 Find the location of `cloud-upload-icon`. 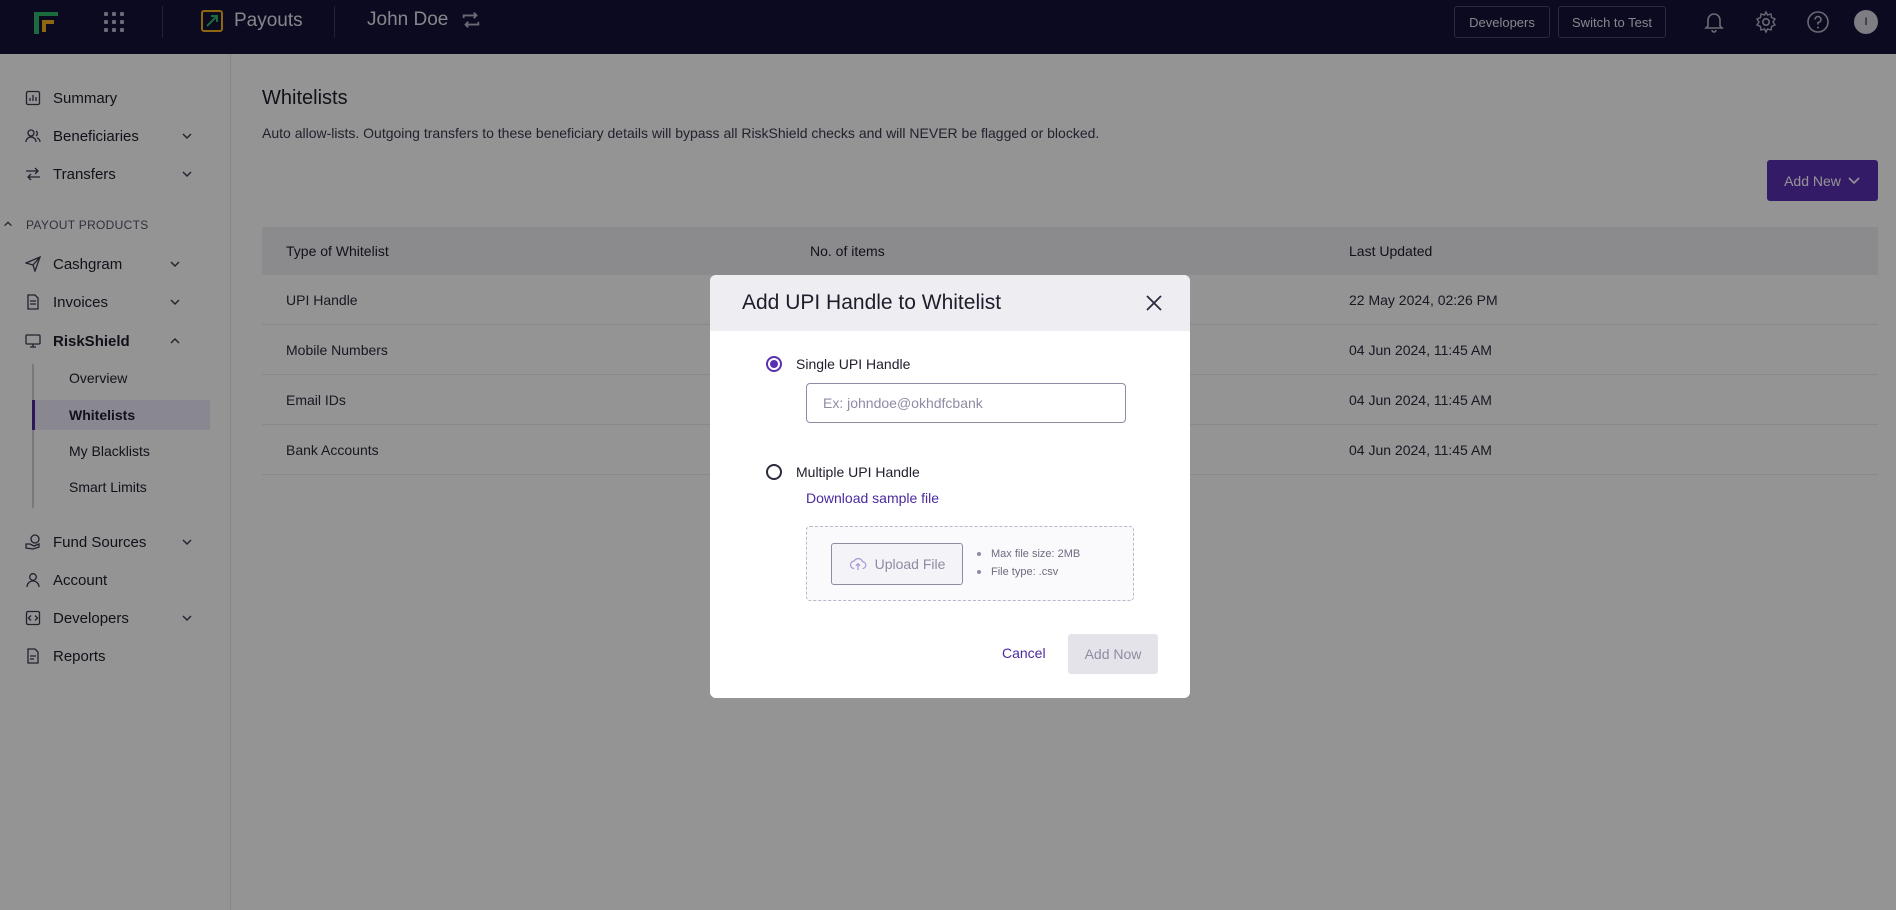

cloud-upload-icon is located at coordinates (857, 564).